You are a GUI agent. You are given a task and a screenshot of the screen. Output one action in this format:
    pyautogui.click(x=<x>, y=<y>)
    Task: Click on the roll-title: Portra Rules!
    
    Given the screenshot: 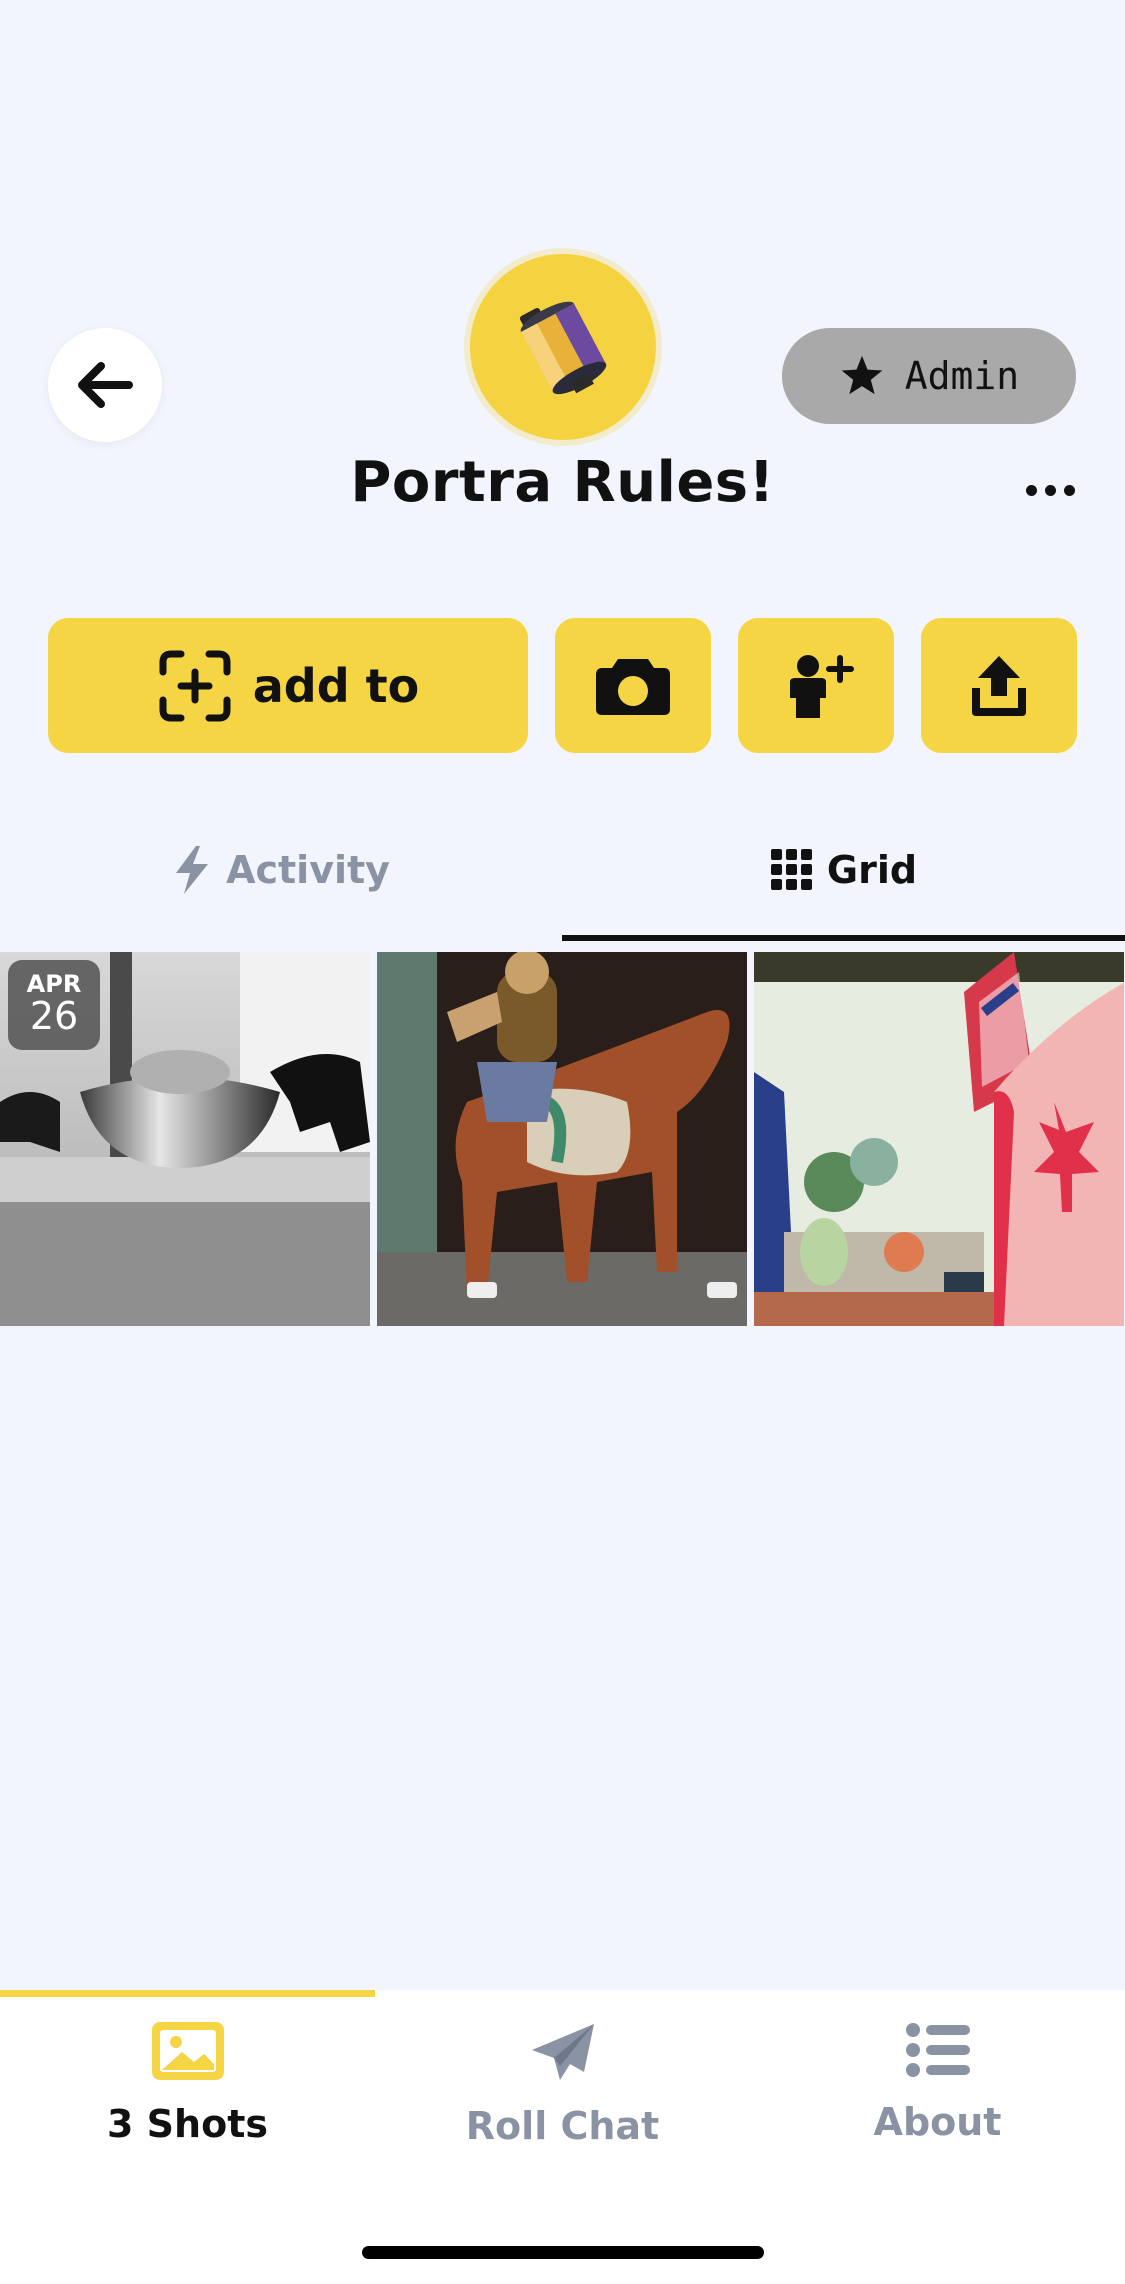 What is the action you would take?
    pyautogui.click(x=562, y=482)
    